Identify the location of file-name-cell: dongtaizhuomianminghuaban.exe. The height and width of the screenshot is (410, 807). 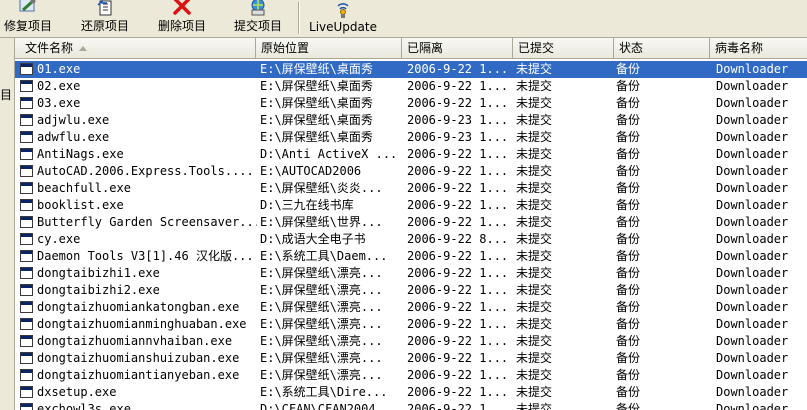
(138, 324).